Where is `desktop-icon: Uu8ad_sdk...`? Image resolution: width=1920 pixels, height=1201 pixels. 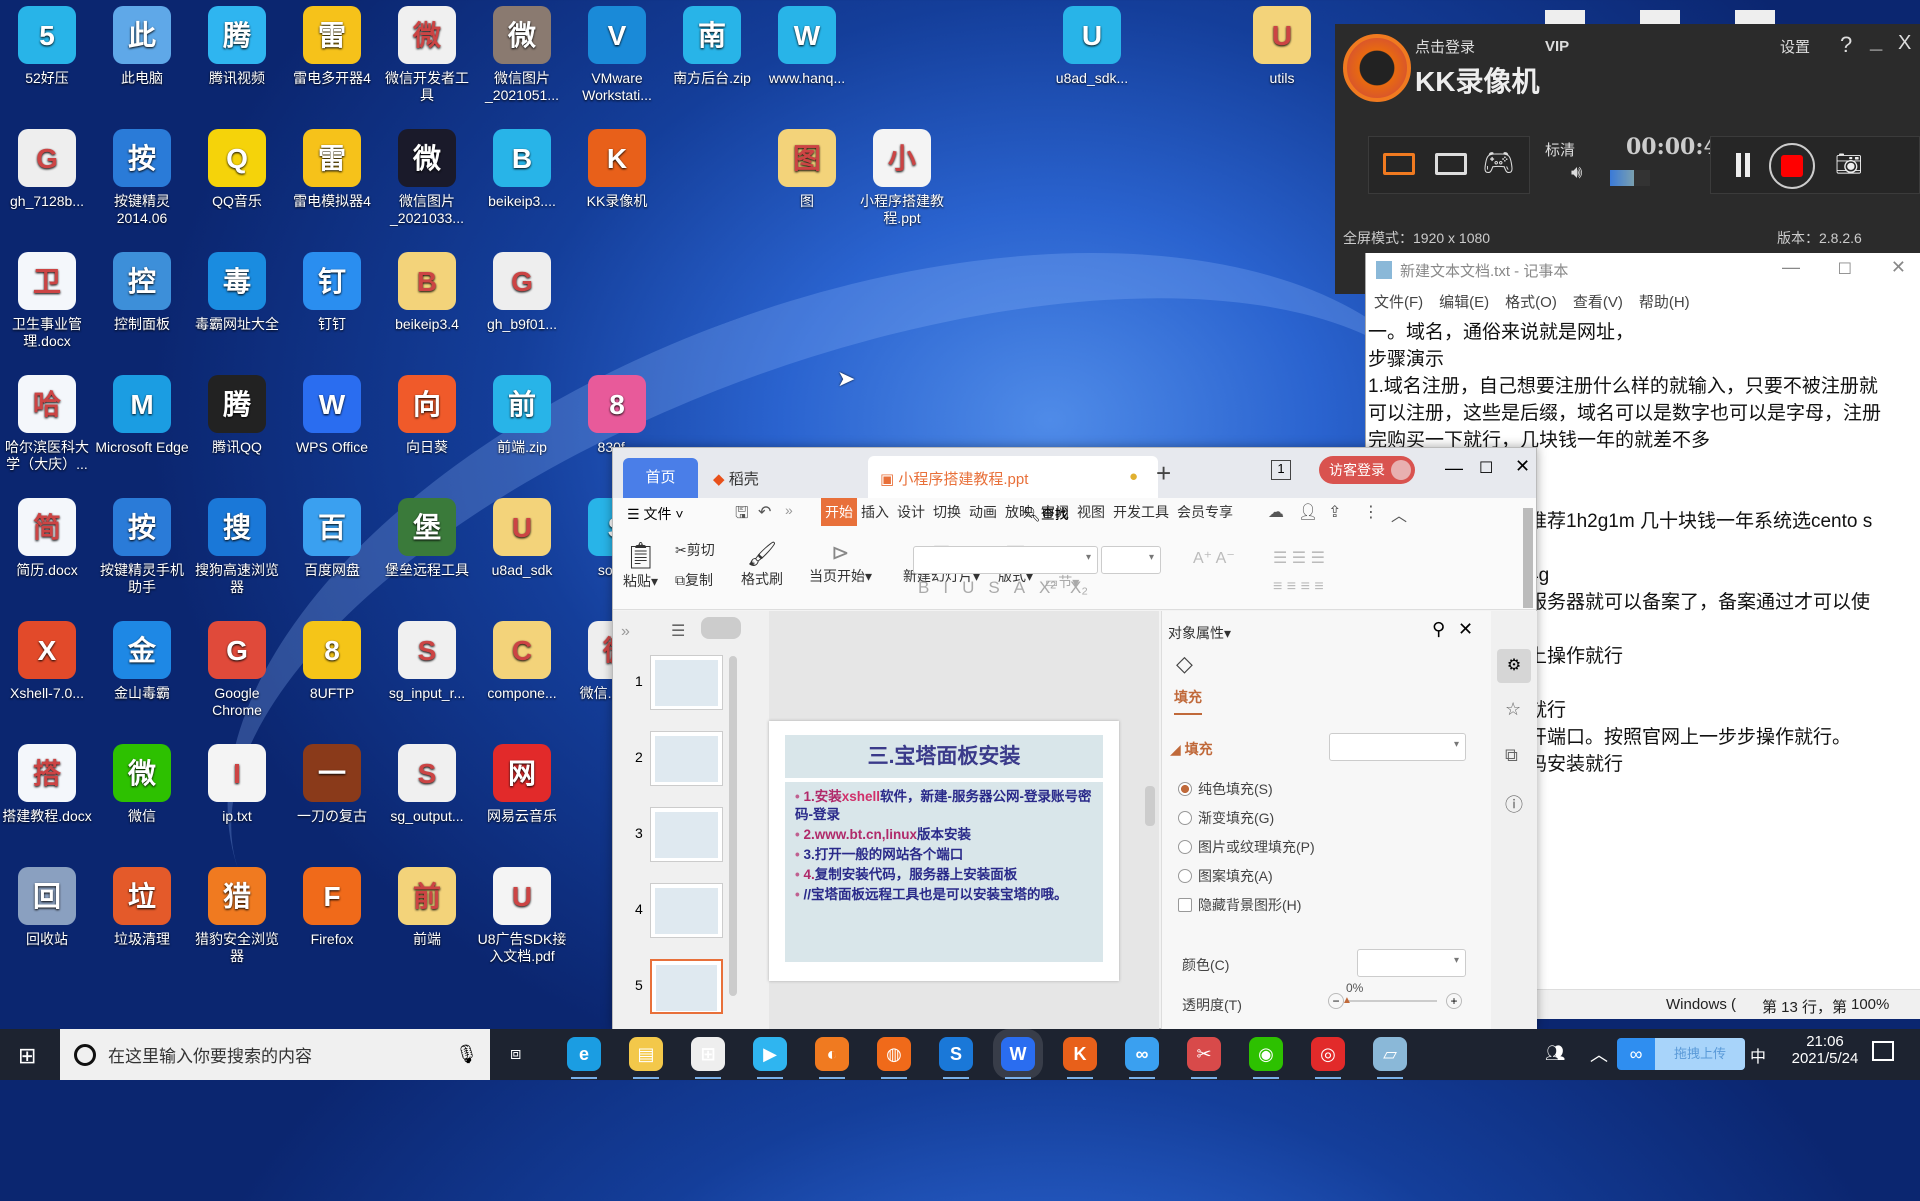
desktop-icon: Uu8ad_sdk... is located at coordinates (1092, 44).